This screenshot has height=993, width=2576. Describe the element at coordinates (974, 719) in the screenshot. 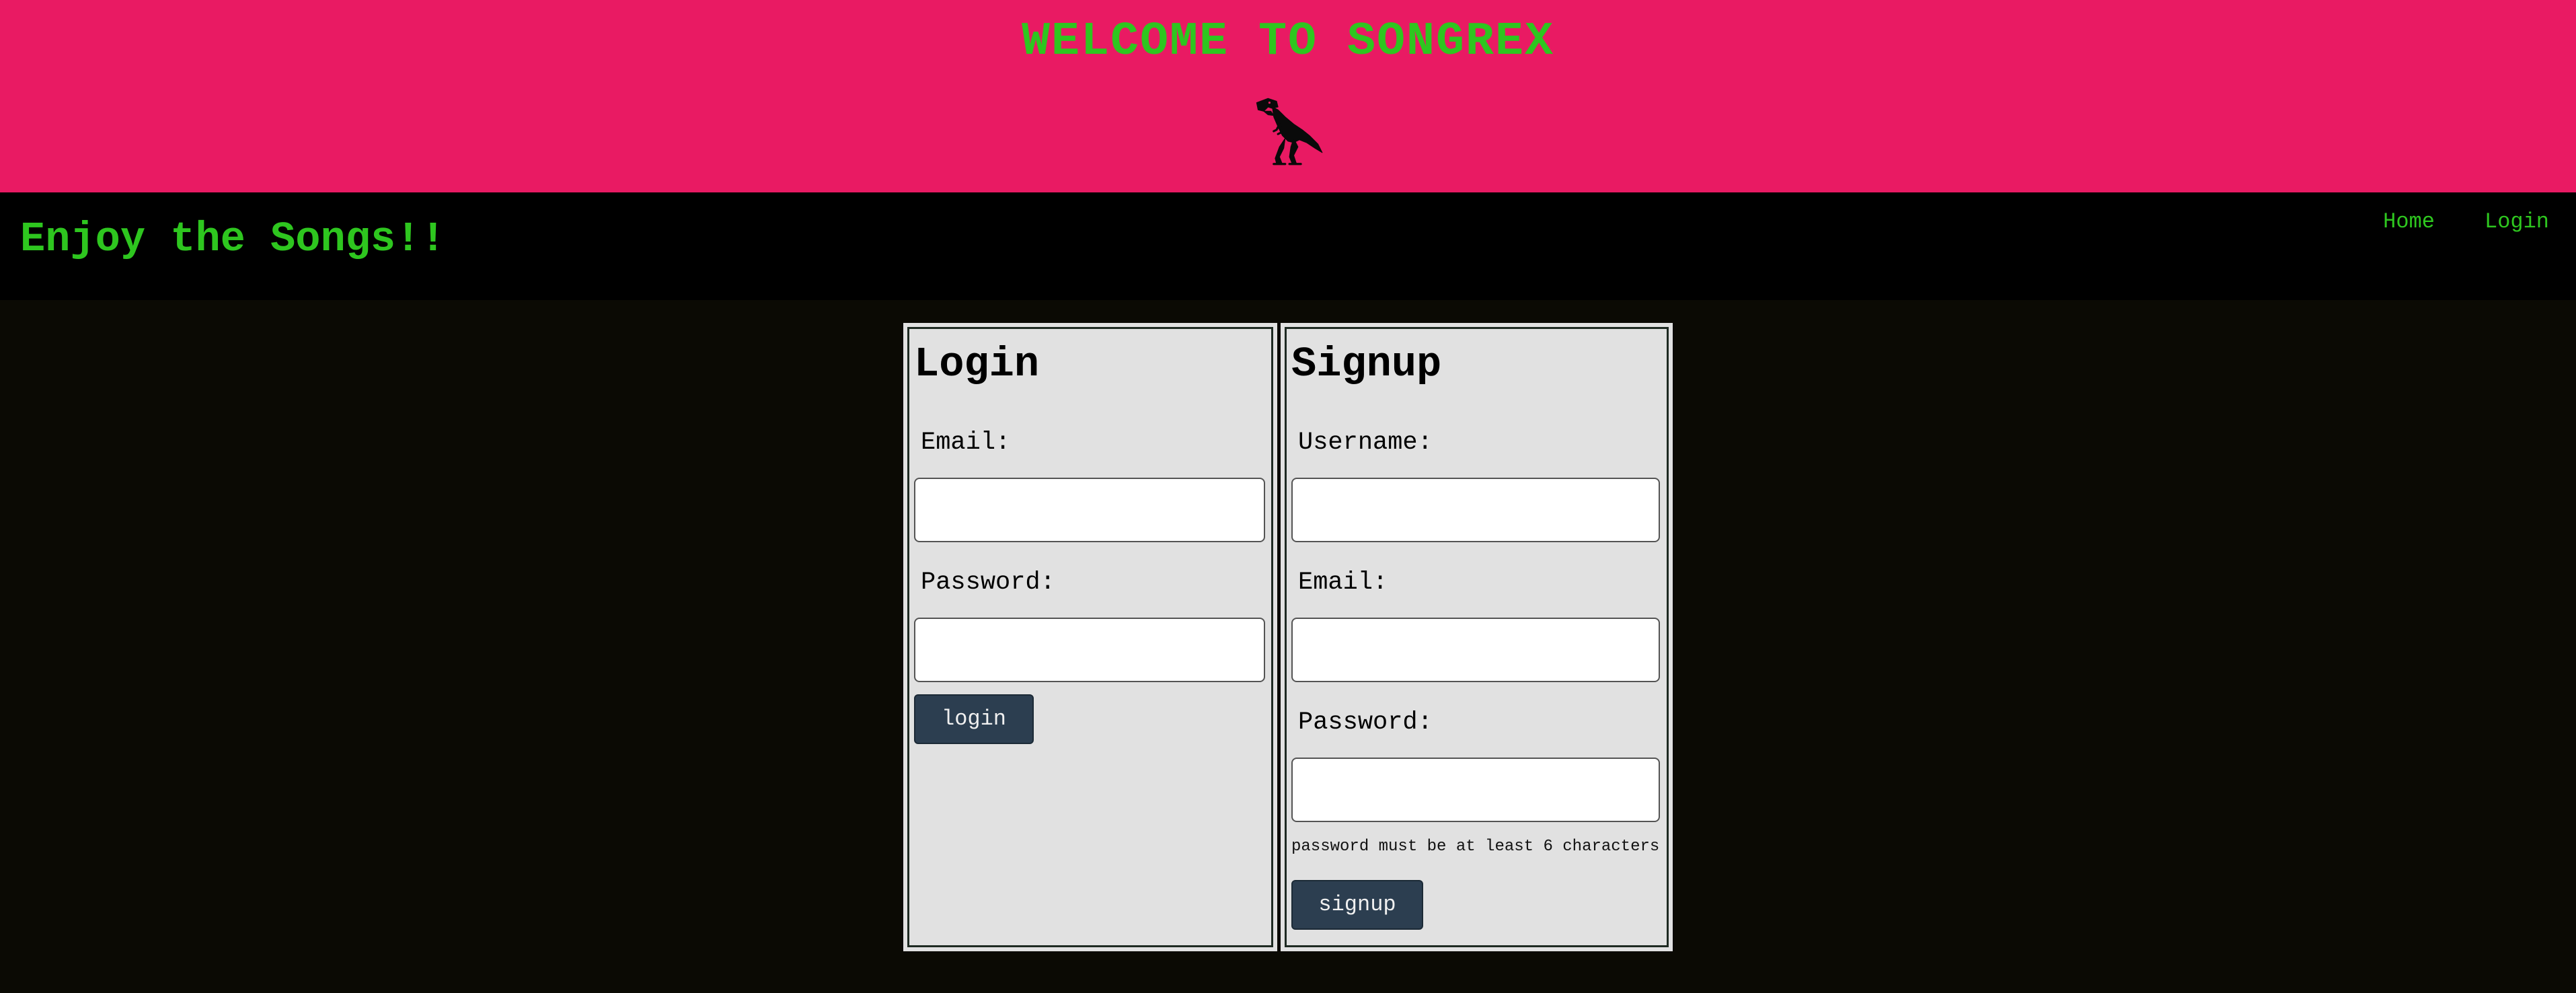

I see `login-button: login` at that location.